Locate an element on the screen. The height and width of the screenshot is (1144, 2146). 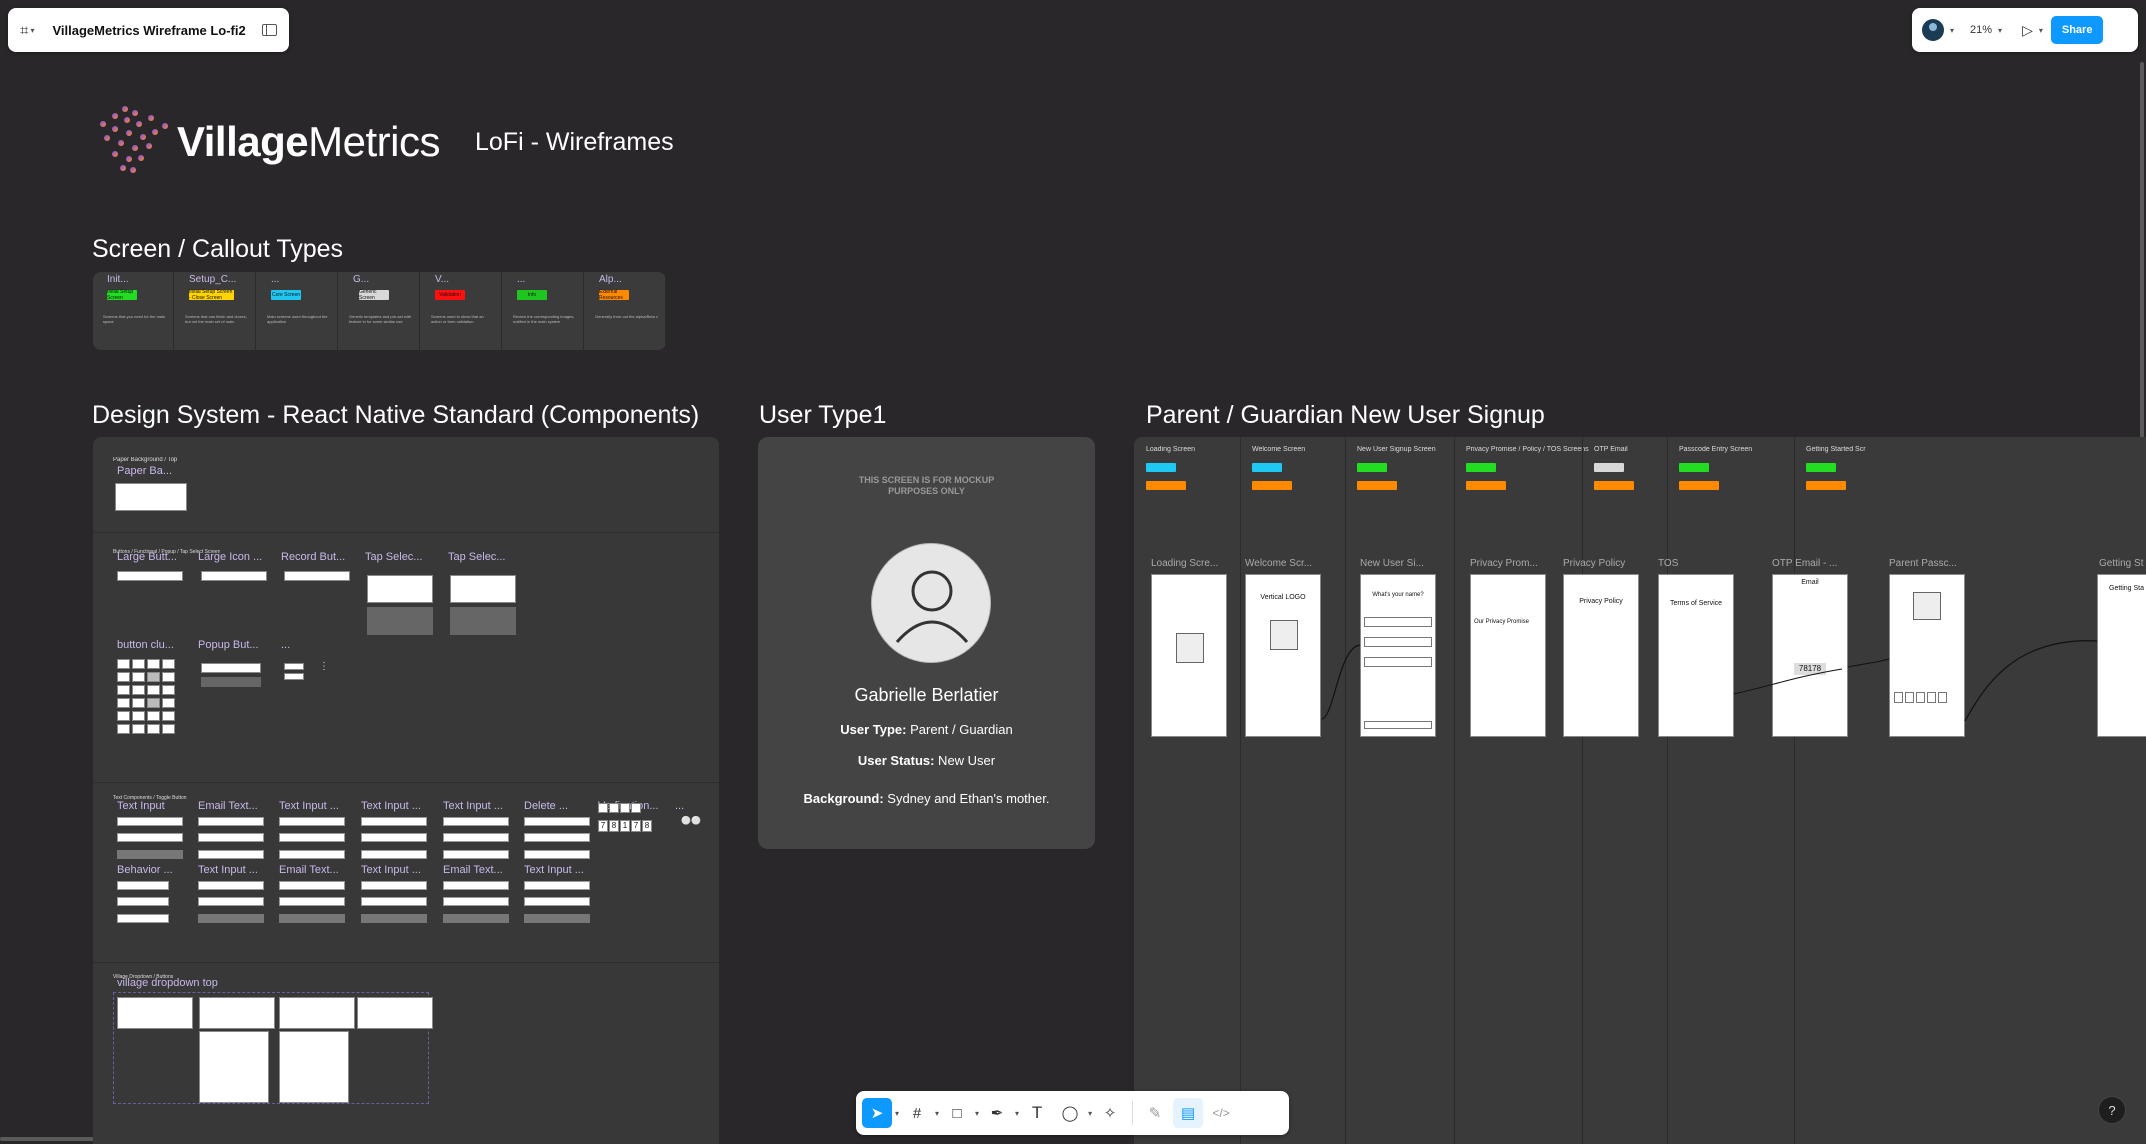
sidebar-toggle-icon is located at coordinates (269, 30).